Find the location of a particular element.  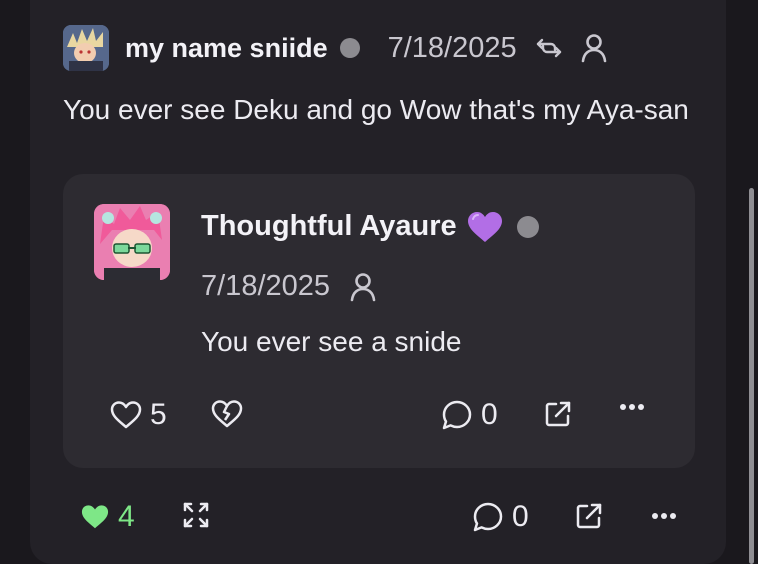

quoted-open-button is located at coordinates (558, 414).